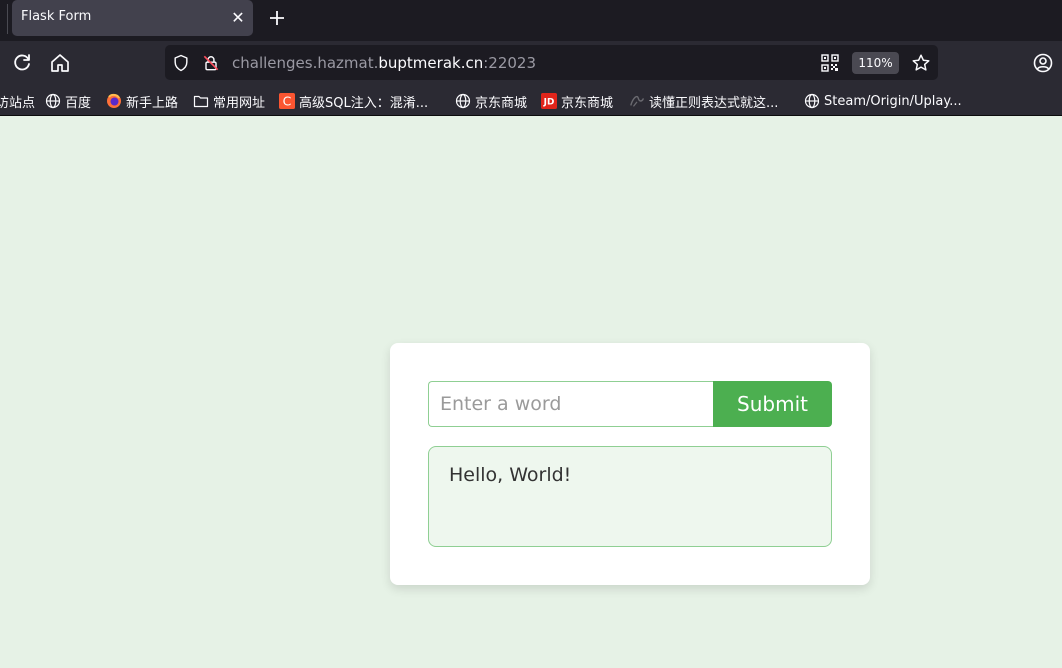  What do you see at coordinates (509, 63) in the screenshot?
I see `url-port: :22023` at bounding box center [509, 63].